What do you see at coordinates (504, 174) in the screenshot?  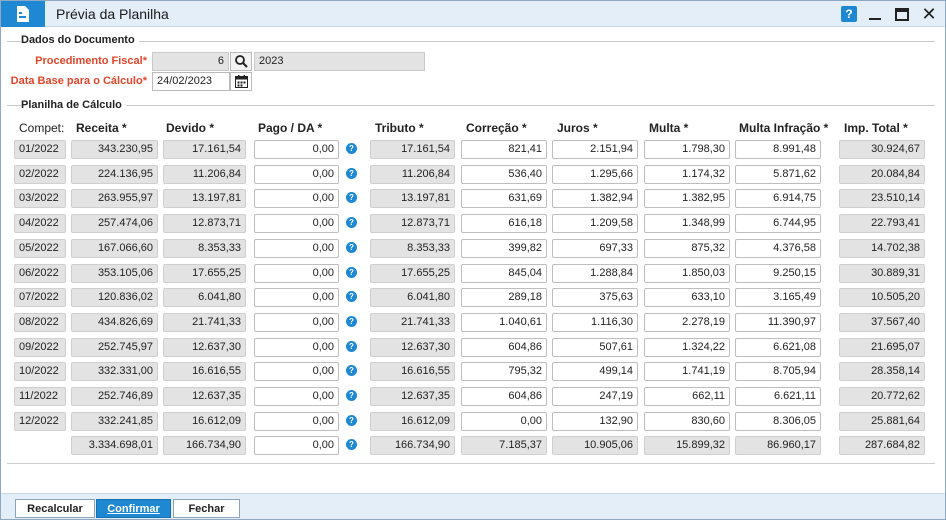 I see `cell-correcao: 536,40` at bounding box center [504, 174].